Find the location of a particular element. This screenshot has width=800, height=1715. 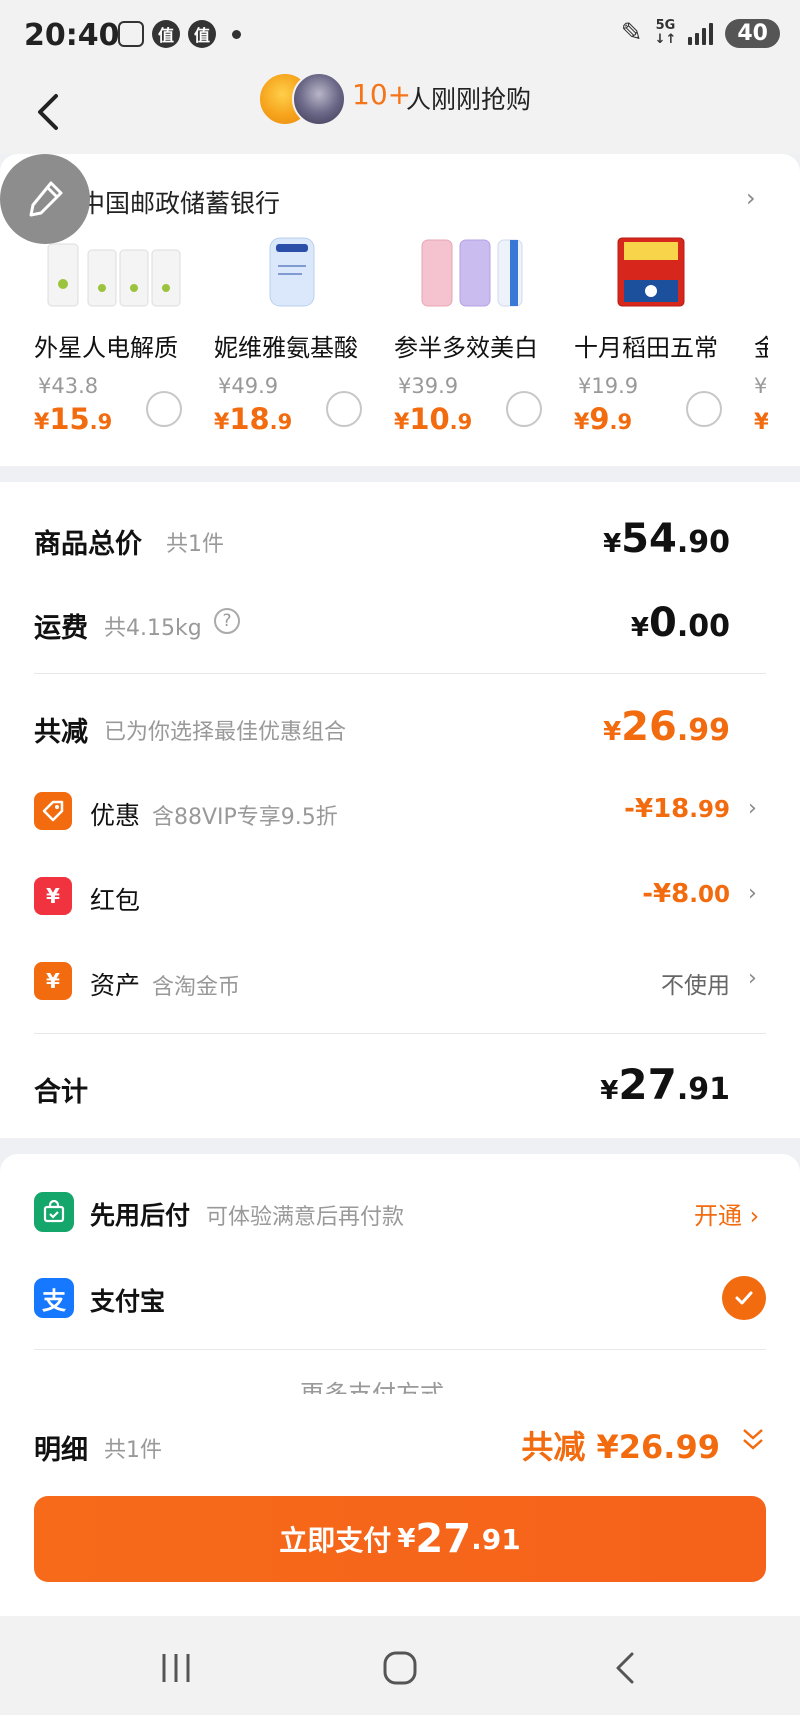

discount-value: -¥18.99 is located at coordinates (677, 809).